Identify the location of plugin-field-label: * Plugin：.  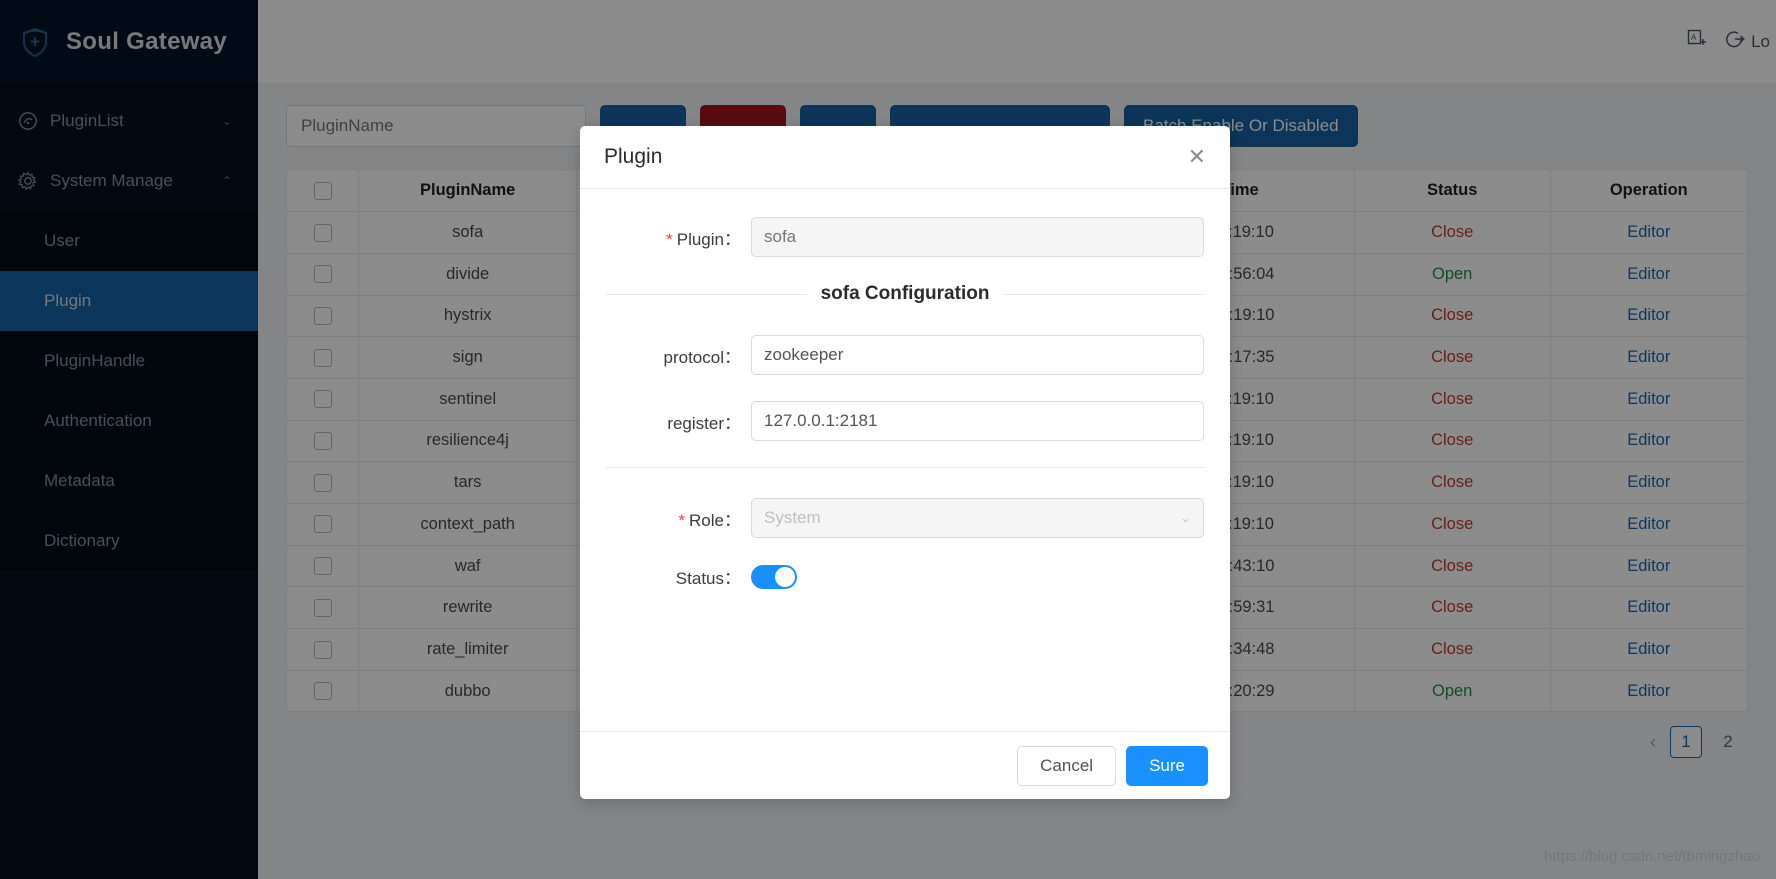
(703, 239).